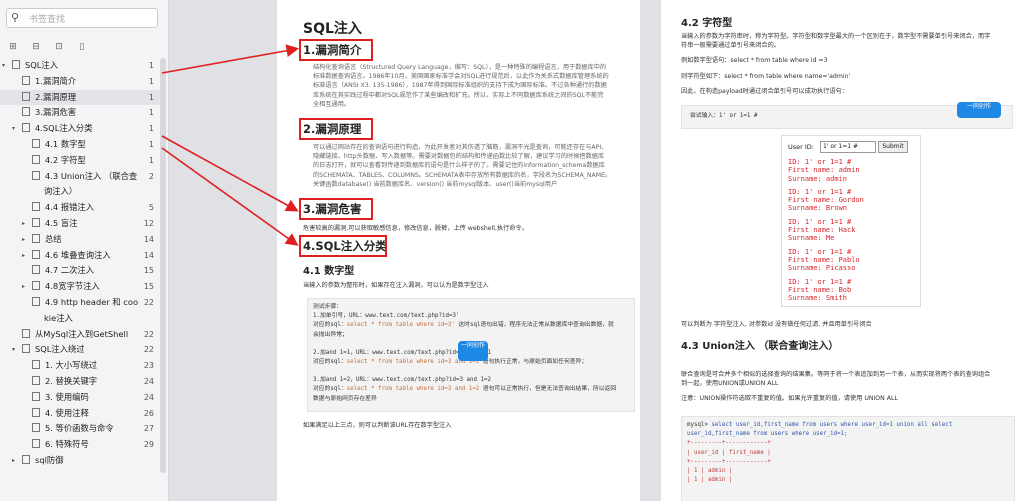 The width and height of the screenshot is (1024, 501). Describe the element at coordinates (230, 173) in the screenshot. I see `arrow-to-harm` at that location.